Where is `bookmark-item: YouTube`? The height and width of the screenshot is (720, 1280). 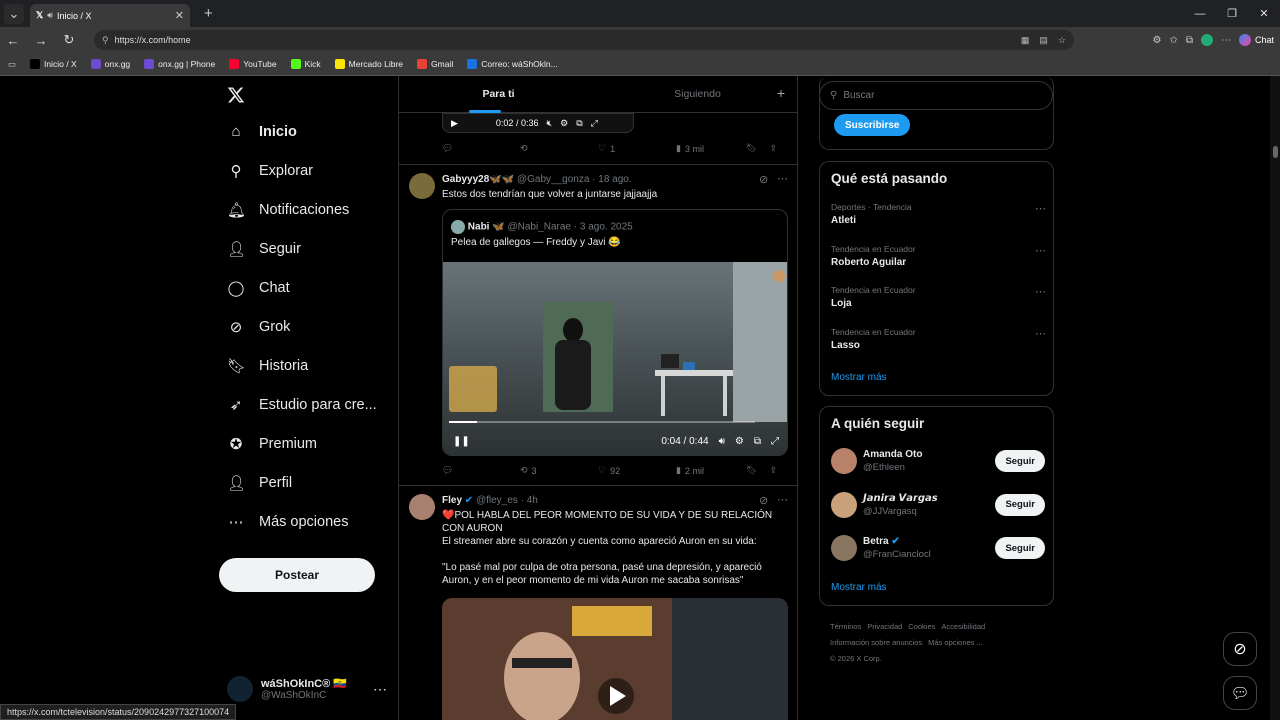 bookmark-item: YouTube is located at coordinates (253, 64).